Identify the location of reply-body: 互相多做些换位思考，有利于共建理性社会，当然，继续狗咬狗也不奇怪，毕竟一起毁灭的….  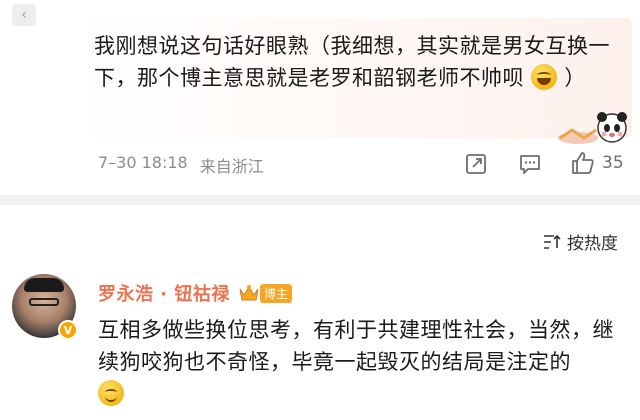
(356, 346).